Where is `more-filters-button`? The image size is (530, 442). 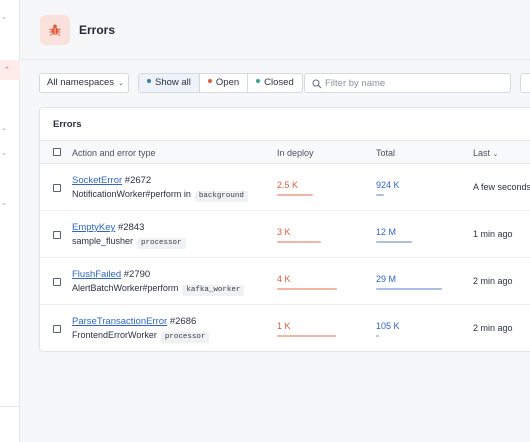
more-filters-button is located at coordinates (525, 83).